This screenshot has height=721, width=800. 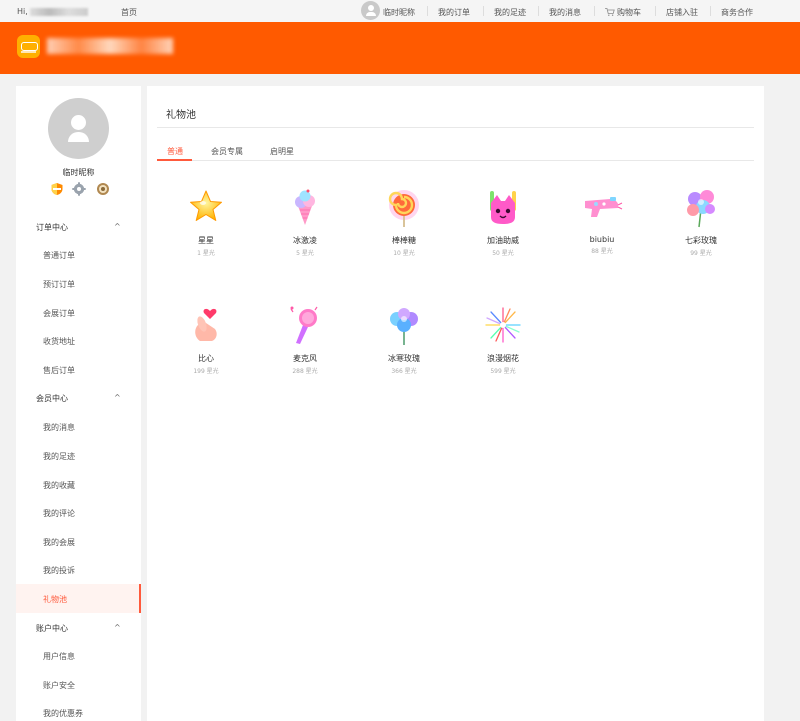 What do you see at coordinates (305, 253) in the screenshot?
I see `gift-price: 5 星光` at bounding box center [305, 253].